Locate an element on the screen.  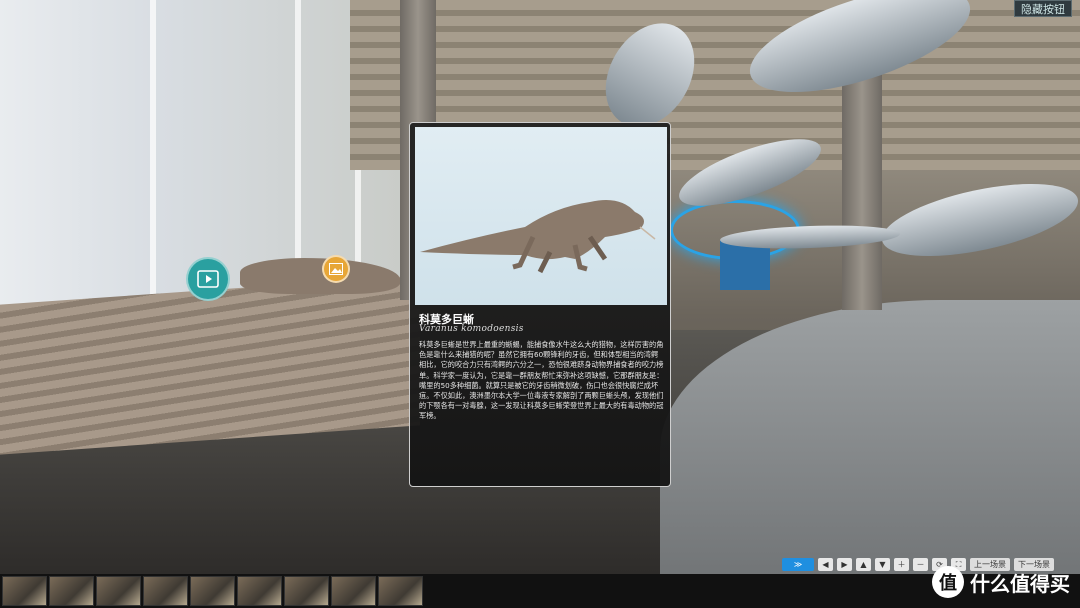
image-icon is located at coordinates (336, 269).